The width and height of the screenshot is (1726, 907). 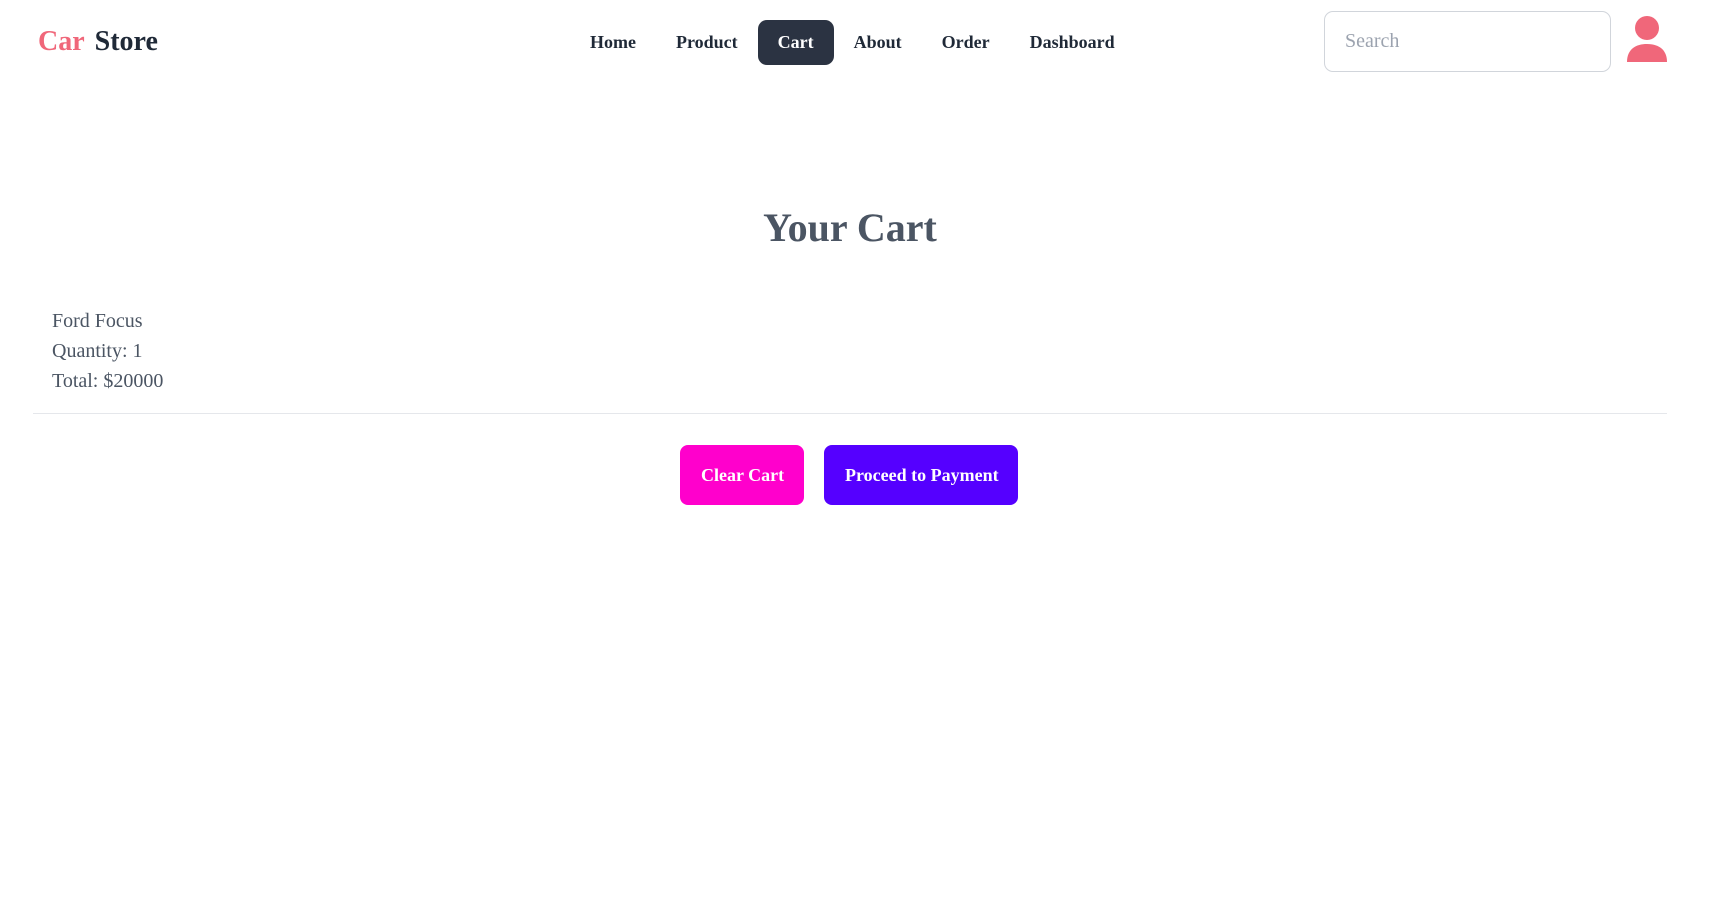 I want to click on cart-item: Ford Focus Quantity: 1 Total: $20000, so click(x=107, y=351).